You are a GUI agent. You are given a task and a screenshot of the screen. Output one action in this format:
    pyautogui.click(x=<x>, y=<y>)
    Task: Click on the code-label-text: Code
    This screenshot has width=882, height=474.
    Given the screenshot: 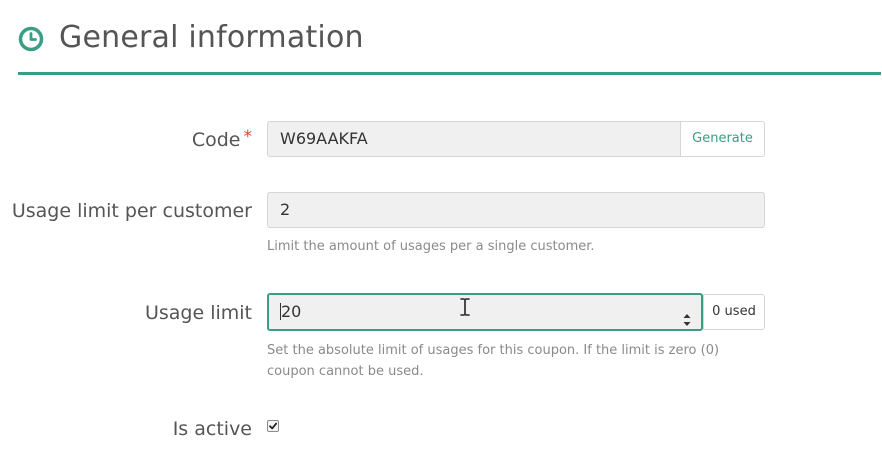 What is the action you would take?
    pyautogui.click(x=216, y=140)
    